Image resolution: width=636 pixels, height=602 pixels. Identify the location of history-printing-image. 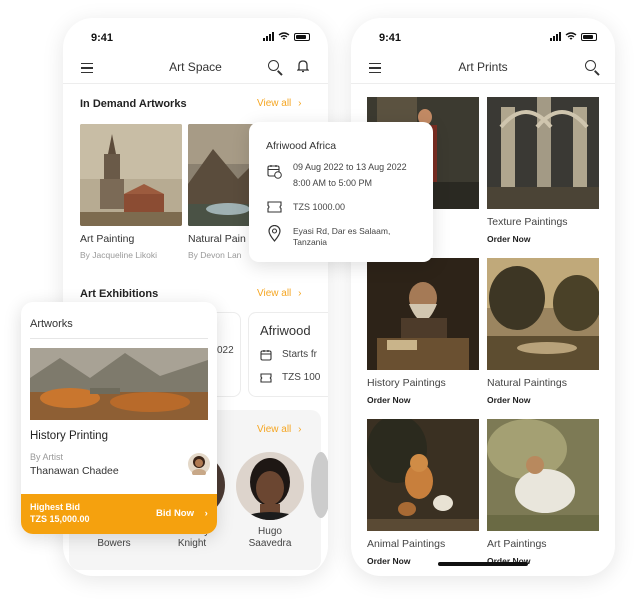
(119, 384).